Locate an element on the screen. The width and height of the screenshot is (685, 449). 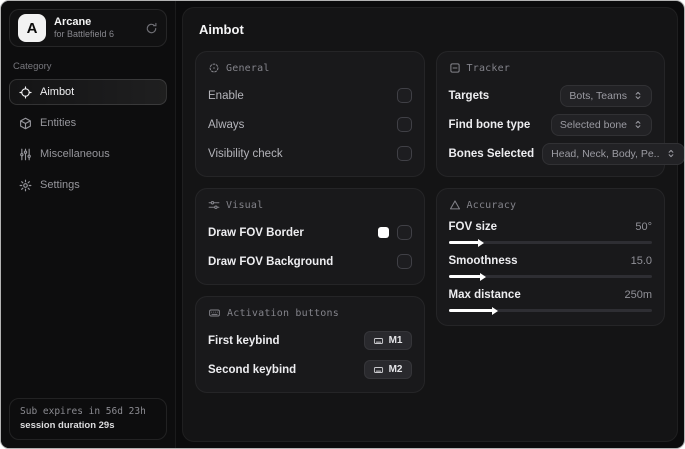
bones-selected-dropdown: Head, Neck, Body, Pe.. is located at coordinates (613, 153).